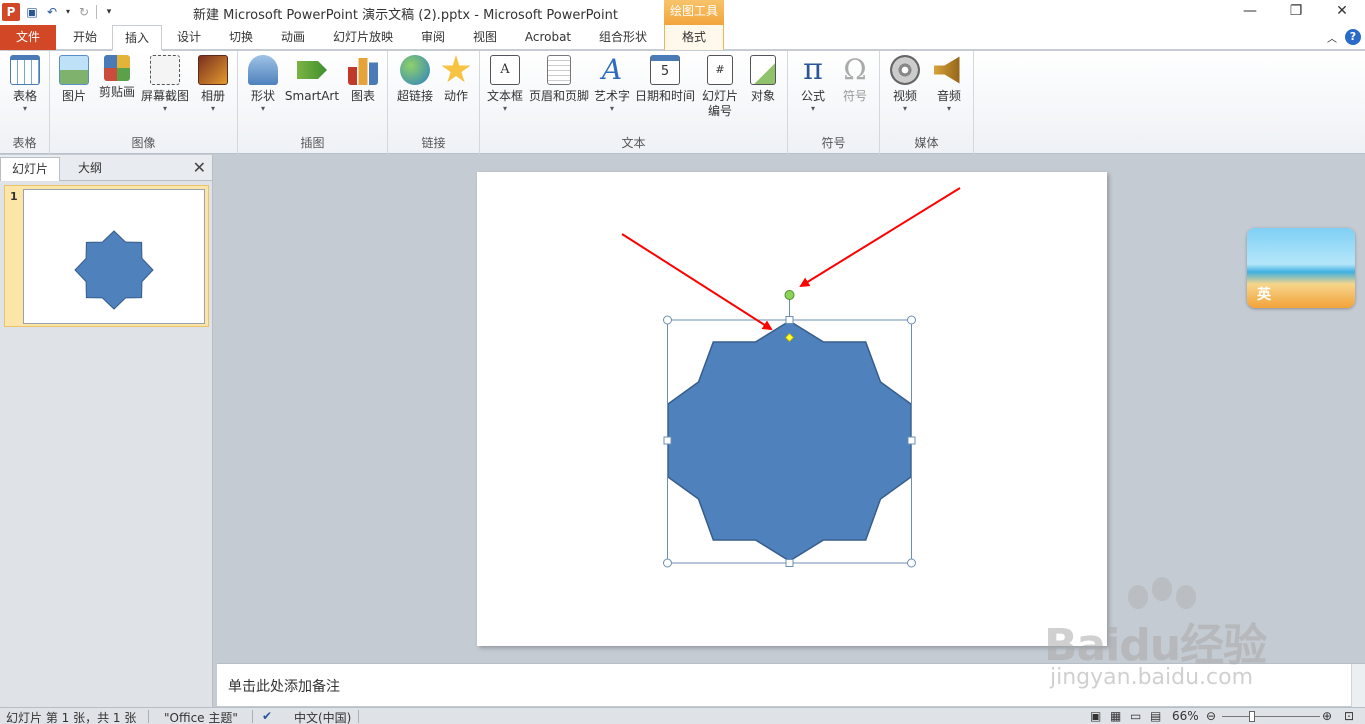 This screenshot has width=1365, height=724. I want to click on group-images: 图片 剪贴画 屏幕截图 ▾ 相册 ▾ 图像, so click(144, 102).